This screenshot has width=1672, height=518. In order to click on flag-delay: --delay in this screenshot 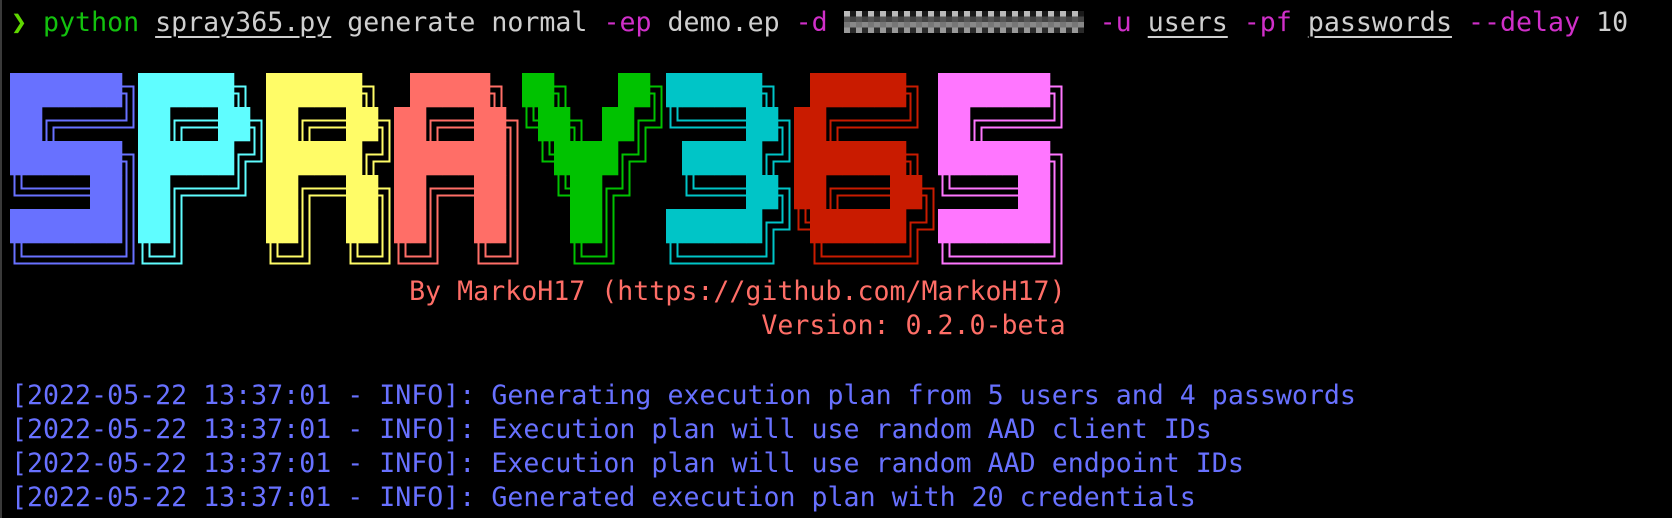, I will do `click(1524, 22)`.